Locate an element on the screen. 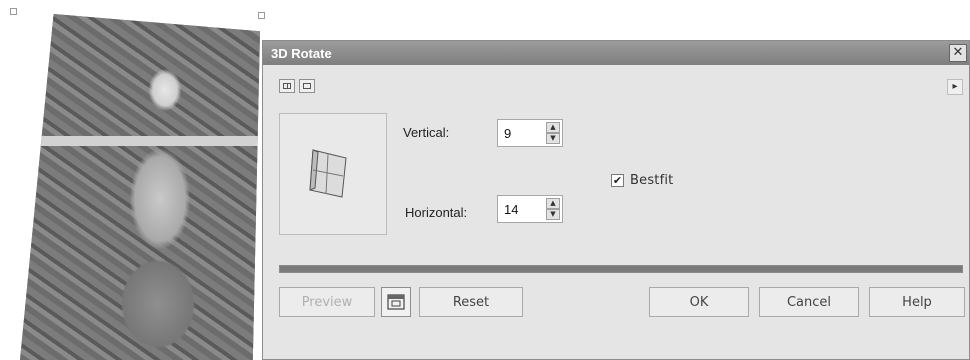  canvas-handle-top-left is located at coordinates (13, 11).